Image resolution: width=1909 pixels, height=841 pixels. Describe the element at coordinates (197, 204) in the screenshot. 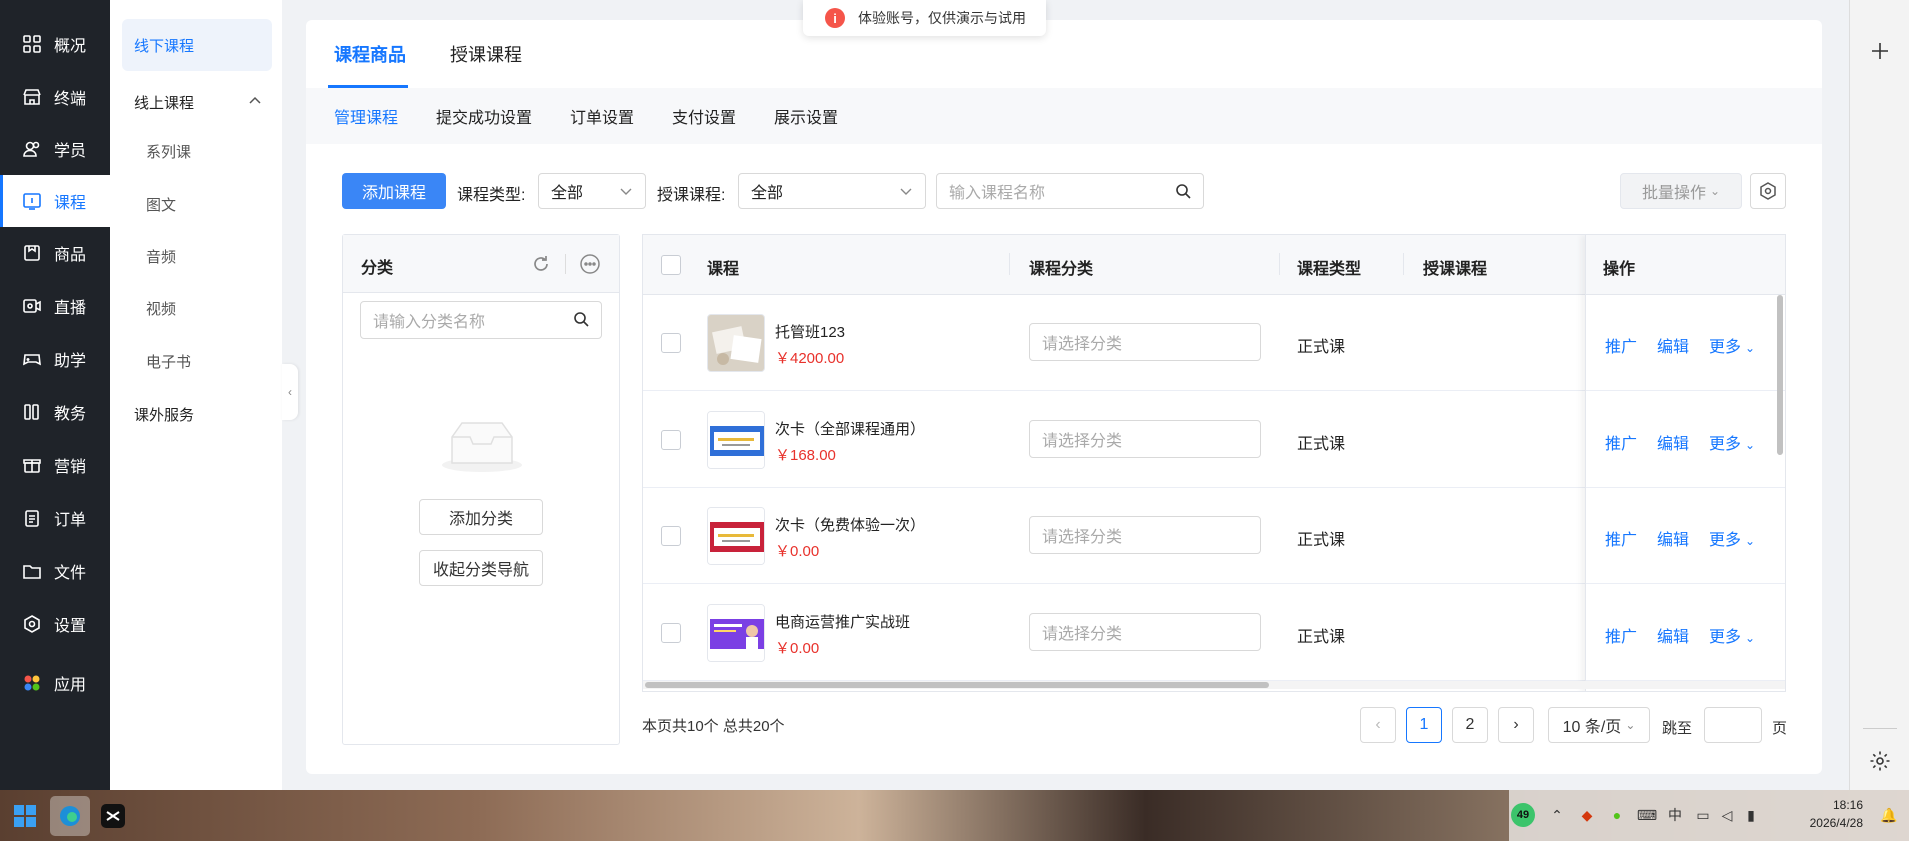

I see `subnav-item-article: 图文` at that location.